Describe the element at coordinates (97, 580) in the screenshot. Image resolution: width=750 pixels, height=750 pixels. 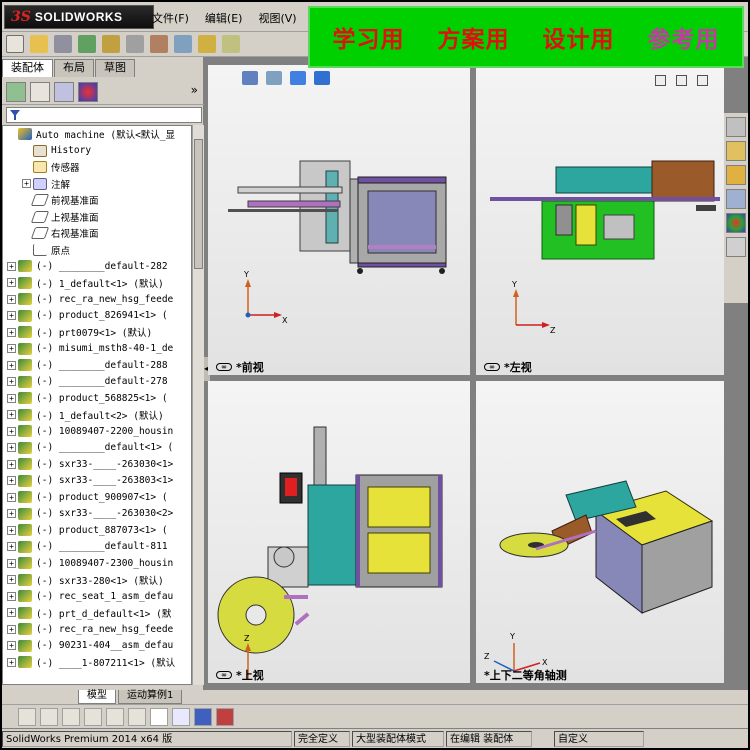
I see `tree-row: + (-) sxr33-280<1> (默认)` at that location.